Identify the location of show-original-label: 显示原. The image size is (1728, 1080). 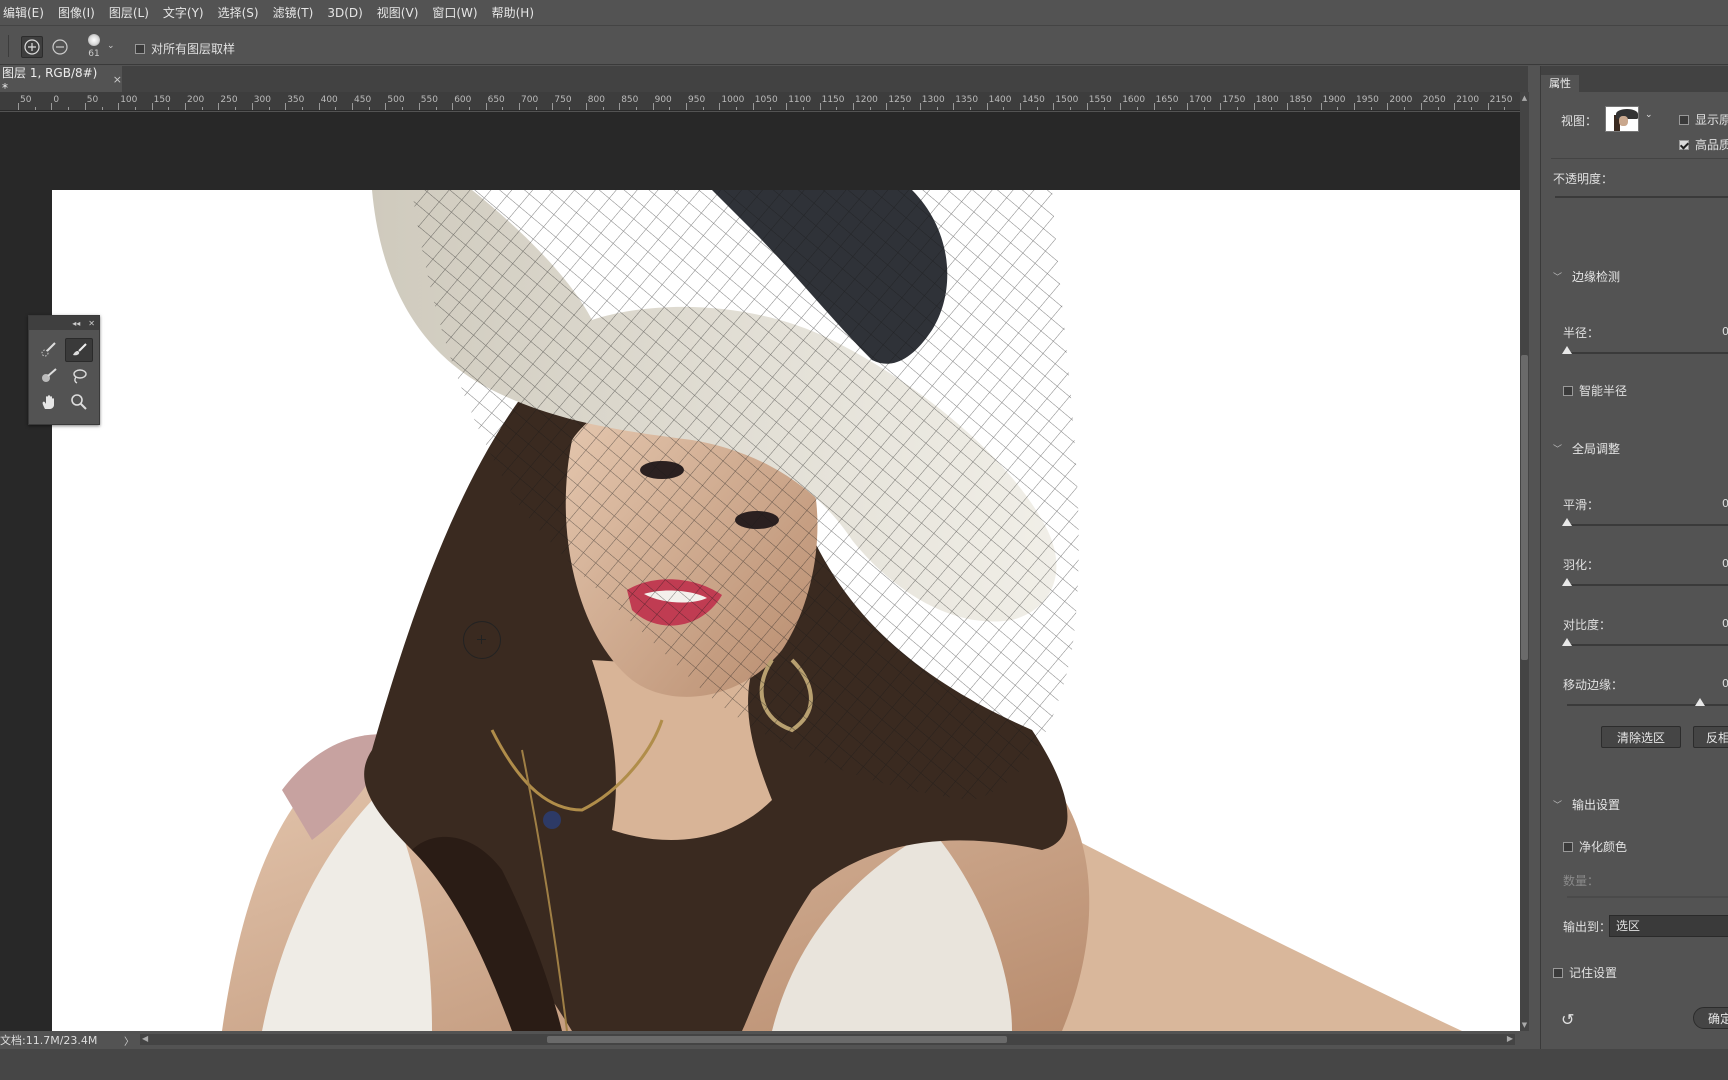
(1711, 120).